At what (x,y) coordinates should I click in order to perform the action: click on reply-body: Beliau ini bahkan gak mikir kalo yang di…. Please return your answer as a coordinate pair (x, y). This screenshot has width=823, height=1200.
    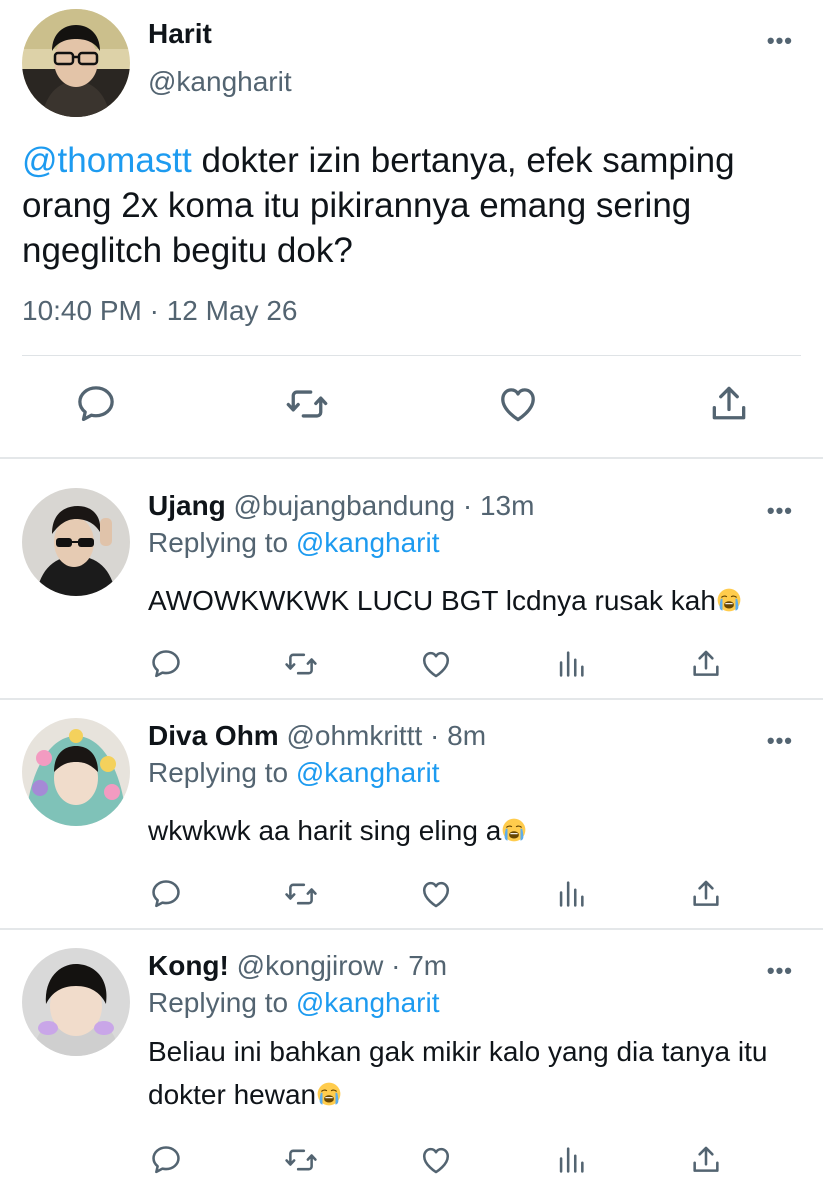
    Looking at the image, I should click on (458, 1073).